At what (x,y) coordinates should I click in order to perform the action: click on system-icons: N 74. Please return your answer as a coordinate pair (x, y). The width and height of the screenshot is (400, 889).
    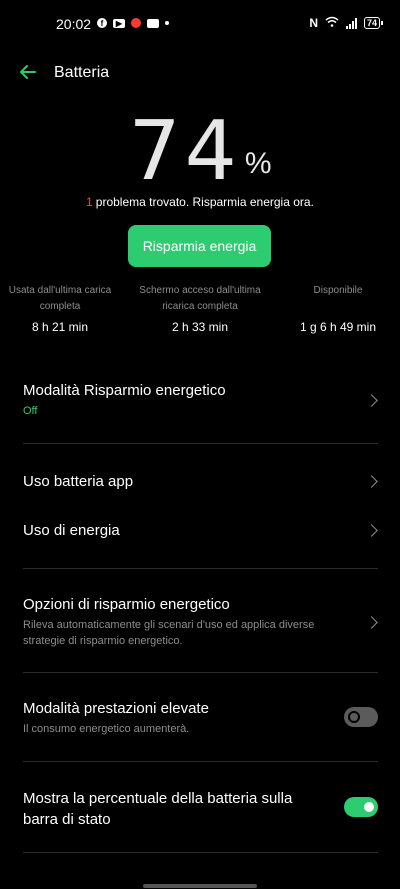
    Looking at the image, I should click on (346, 23).